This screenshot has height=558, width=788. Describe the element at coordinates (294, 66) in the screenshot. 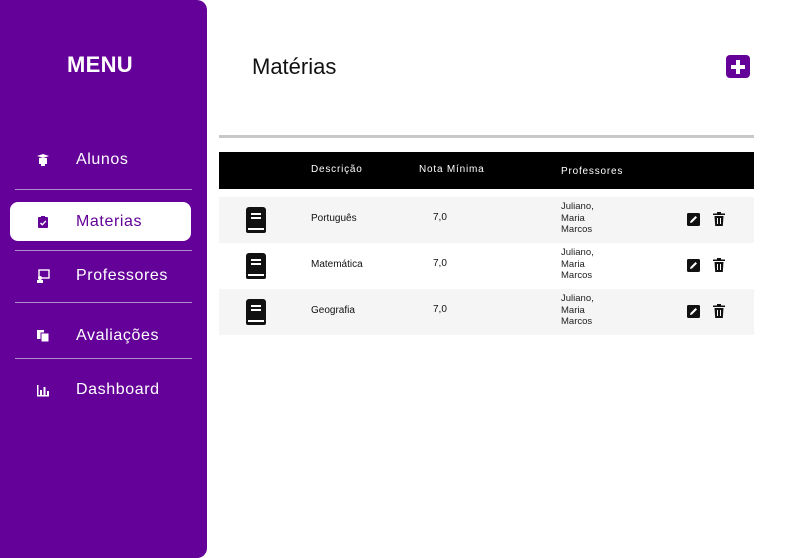

I see `page-title: Matérias` at that location.